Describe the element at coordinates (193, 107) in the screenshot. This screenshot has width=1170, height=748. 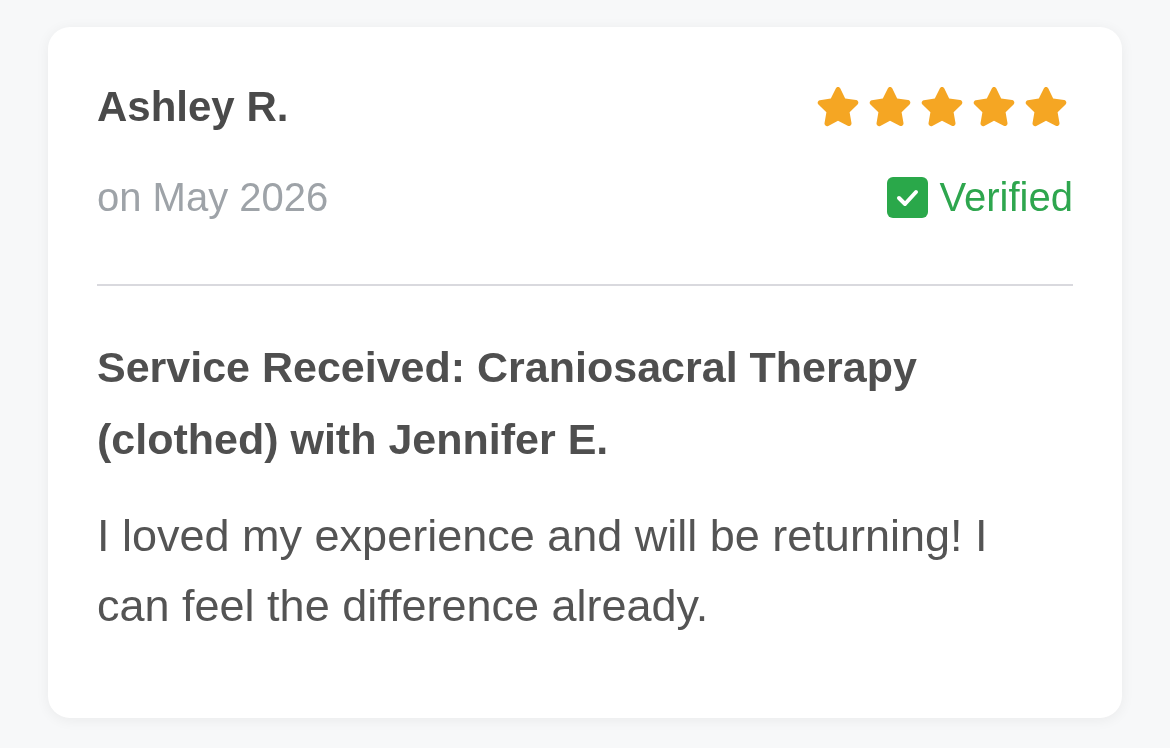
I see `reviewer-name: Ashley R.` at that location.